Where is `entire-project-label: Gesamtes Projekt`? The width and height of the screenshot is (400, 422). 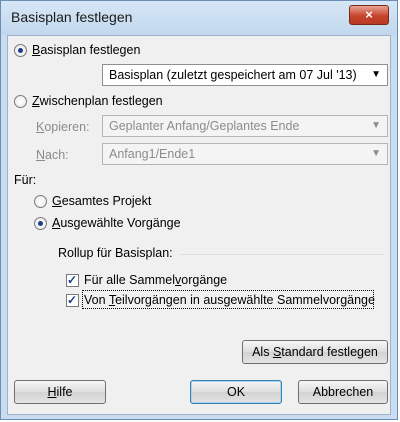
entire-project-label: Gesamtes Projekt is located at coordinates (101, 201).